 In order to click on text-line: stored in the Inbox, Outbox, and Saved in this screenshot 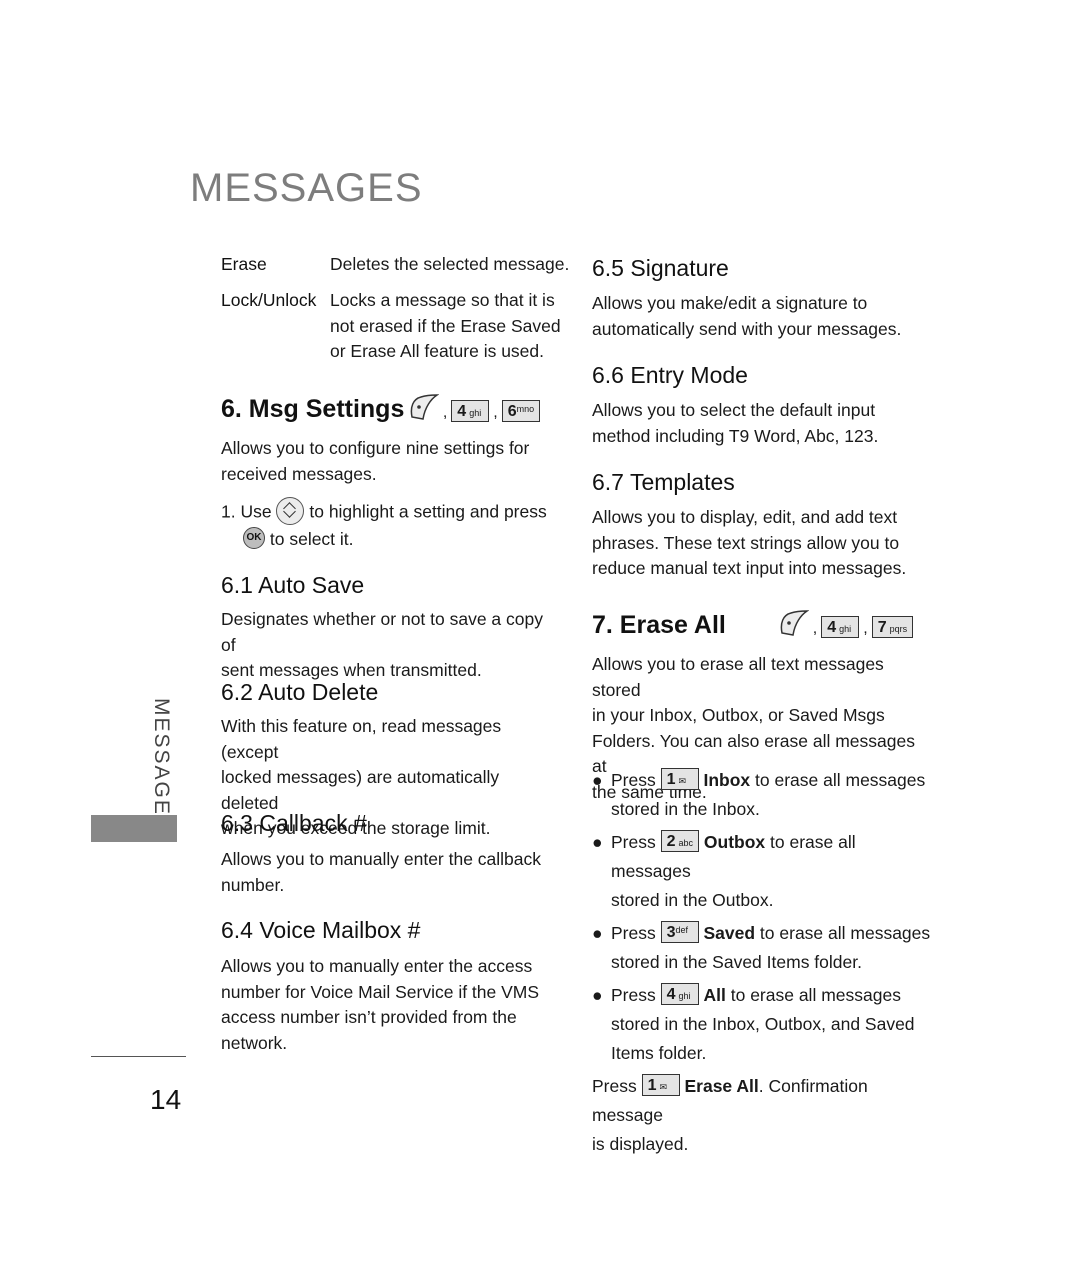, I will do `click(763, 1024)`.